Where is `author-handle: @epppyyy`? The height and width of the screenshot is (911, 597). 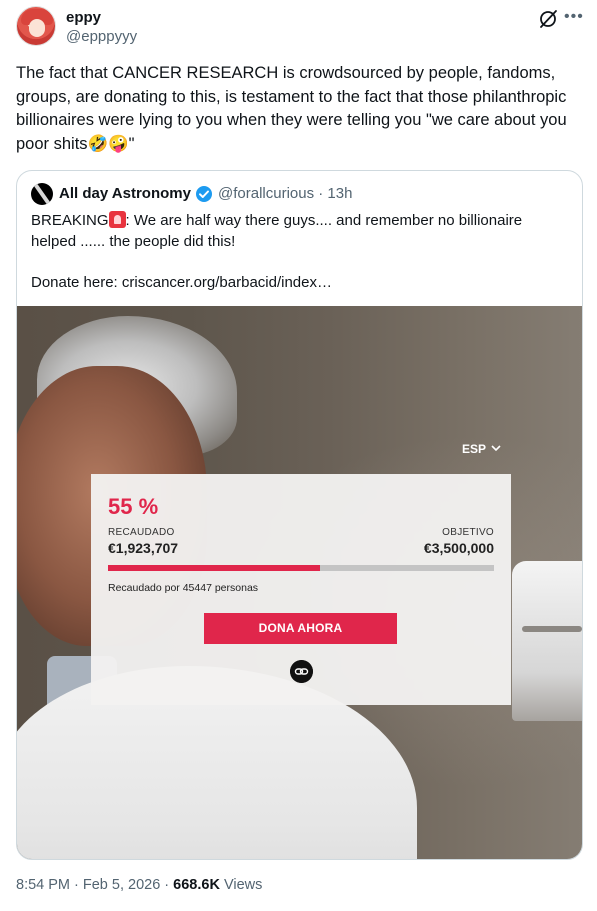
author-handle: @epppyyy is located at coordinates (101, 36).